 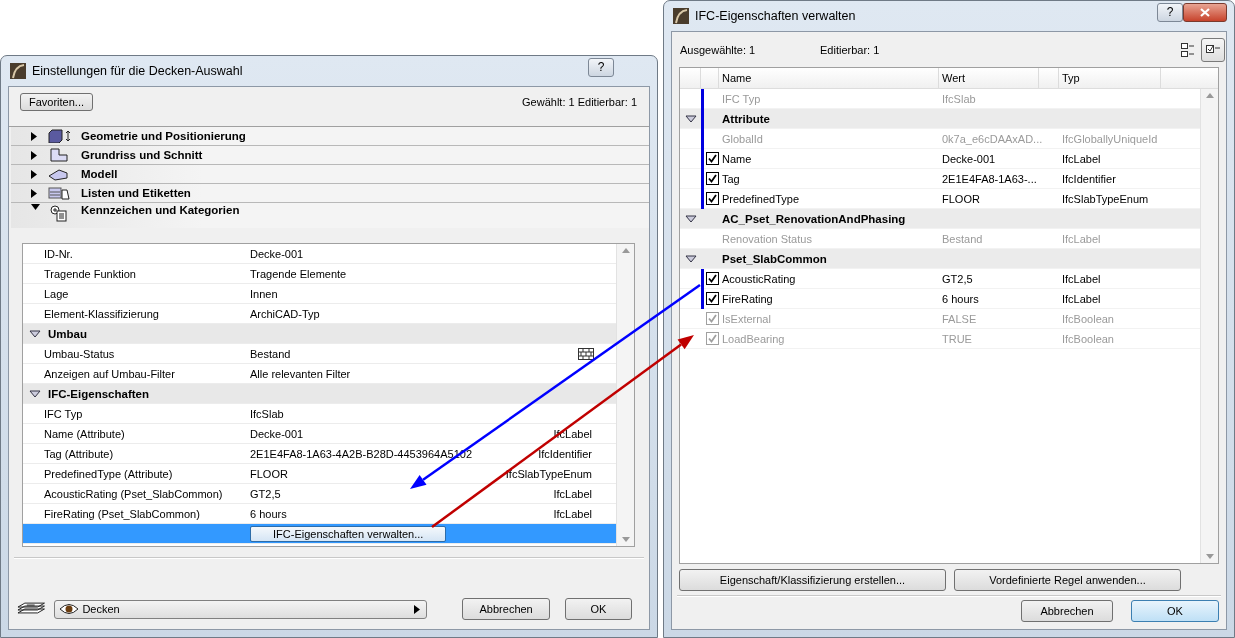 What do you see at coordinates (1110, 138) in the screenshot?
I see `property-type: IfcGloballyUniqueId` at bounding box center [1110, 138].